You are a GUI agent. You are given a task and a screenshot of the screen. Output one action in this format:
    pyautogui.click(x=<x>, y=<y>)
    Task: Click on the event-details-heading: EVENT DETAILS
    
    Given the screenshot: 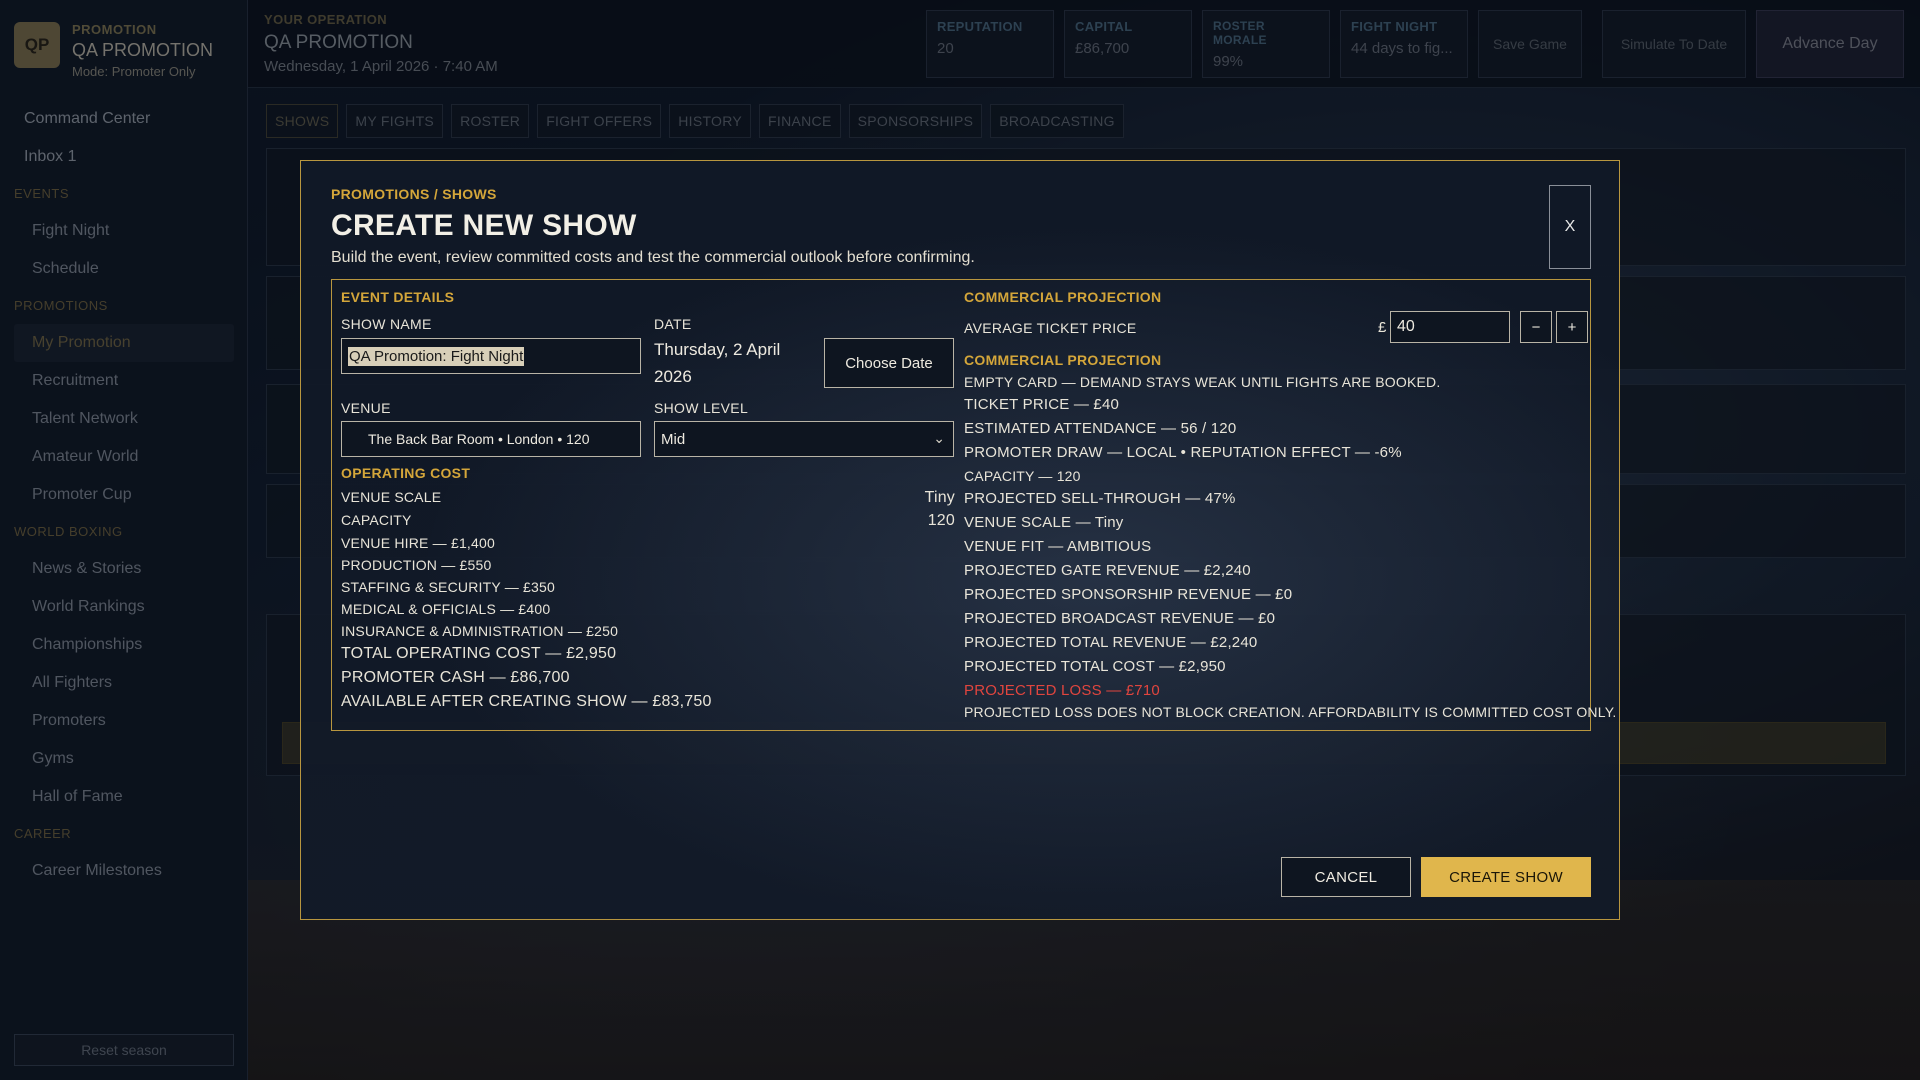 What is the action you would take?
    pyautogui.click(x=398, y=297)
    